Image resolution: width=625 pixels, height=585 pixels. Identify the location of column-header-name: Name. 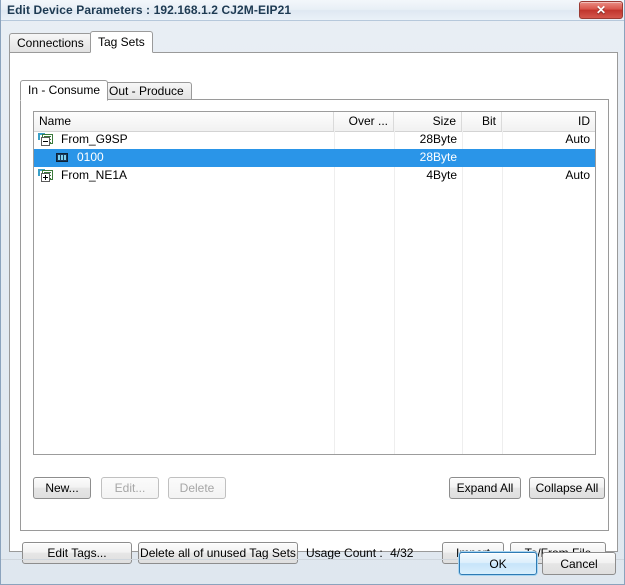
(184, 121).